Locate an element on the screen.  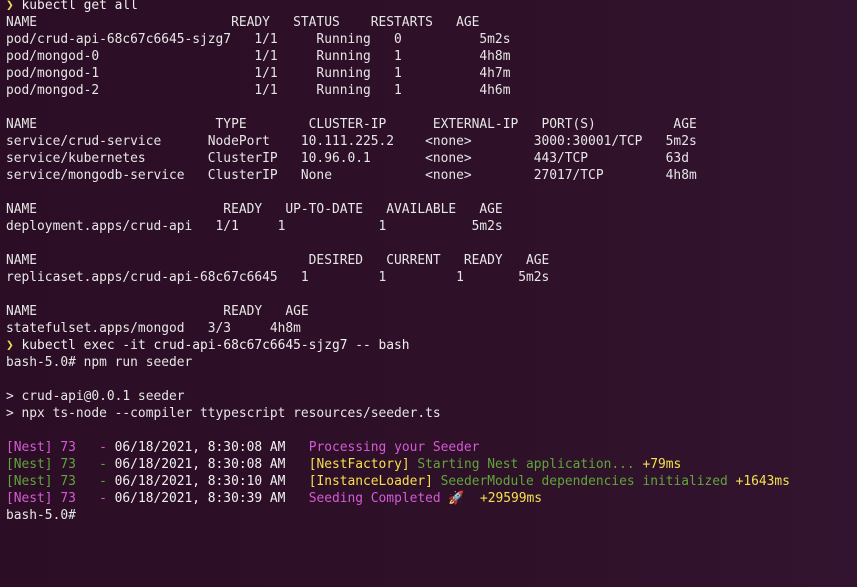
final-bash-prompt: bash-5.0# is located at coordinates (41, 515).